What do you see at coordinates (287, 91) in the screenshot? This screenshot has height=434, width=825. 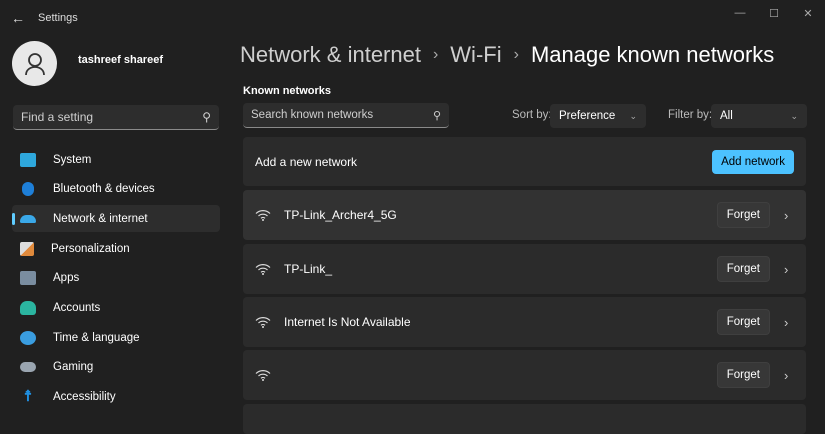 I see `section-heading: Known networks` at bounding box center [287, 91].